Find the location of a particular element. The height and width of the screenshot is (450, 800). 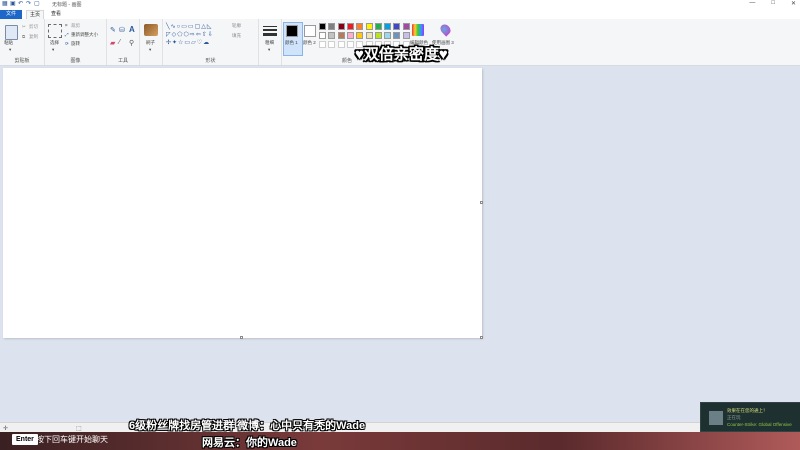

notification-line2: 正在玩 is located at coordinates (734, 417).